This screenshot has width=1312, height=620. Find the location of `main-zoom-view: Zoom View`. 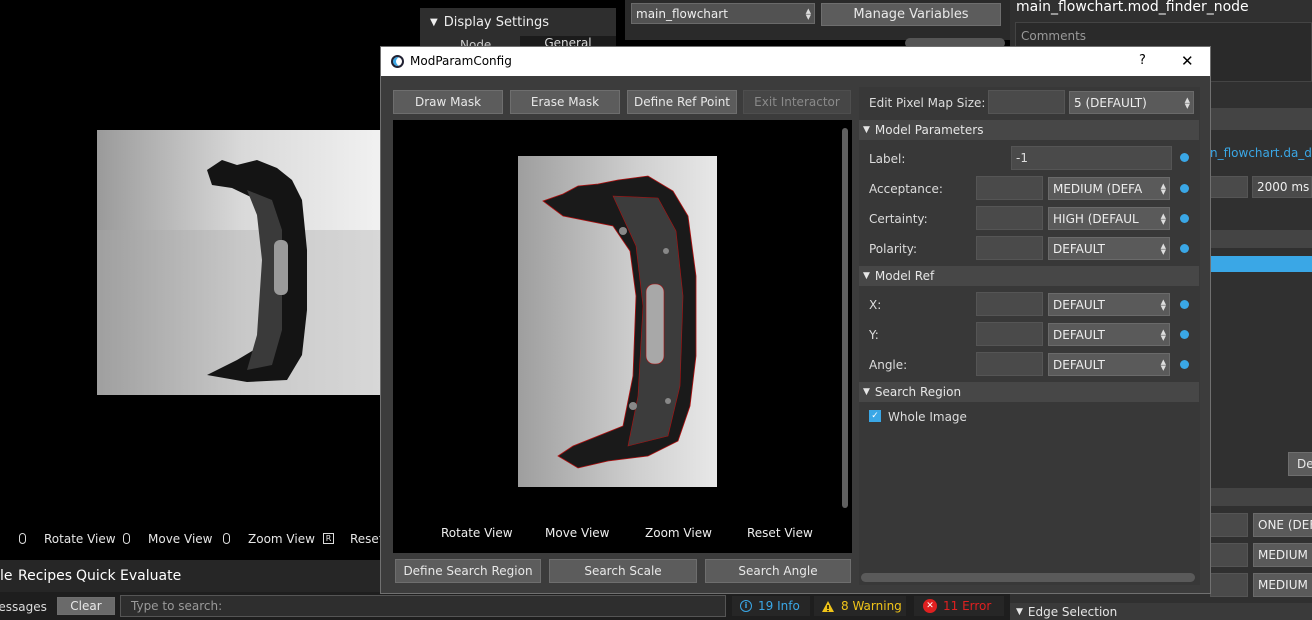

main-zoom-view: Zoom View is located at coordinates (281, 539).